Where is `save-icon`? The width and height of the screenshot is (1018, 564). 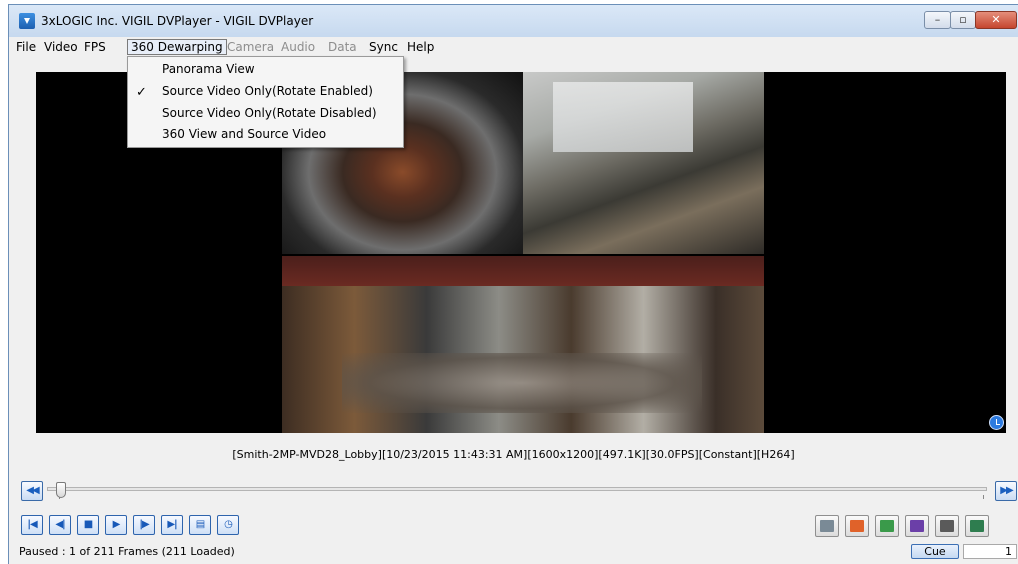
save-icon is located at coordinates (917, 526).